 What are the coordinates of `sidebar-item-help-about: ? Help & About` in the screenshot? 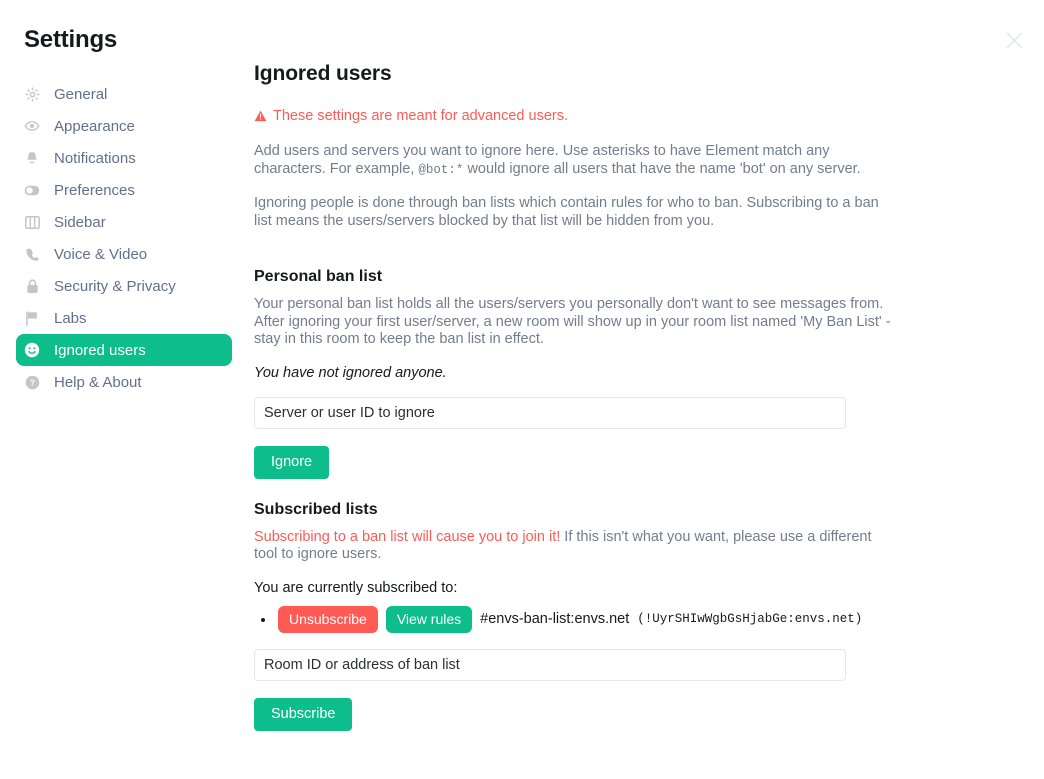 It's located at (124, 382).